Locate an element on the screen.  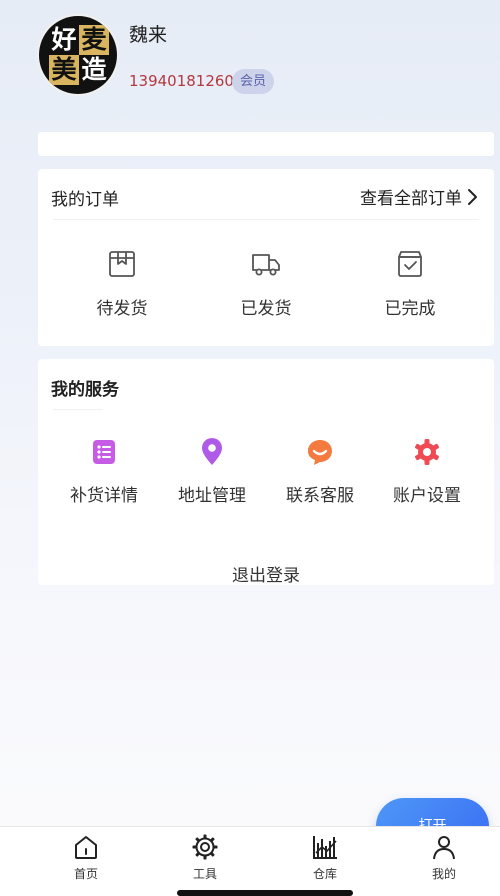
info-strip is located at coordinates (266, 144).